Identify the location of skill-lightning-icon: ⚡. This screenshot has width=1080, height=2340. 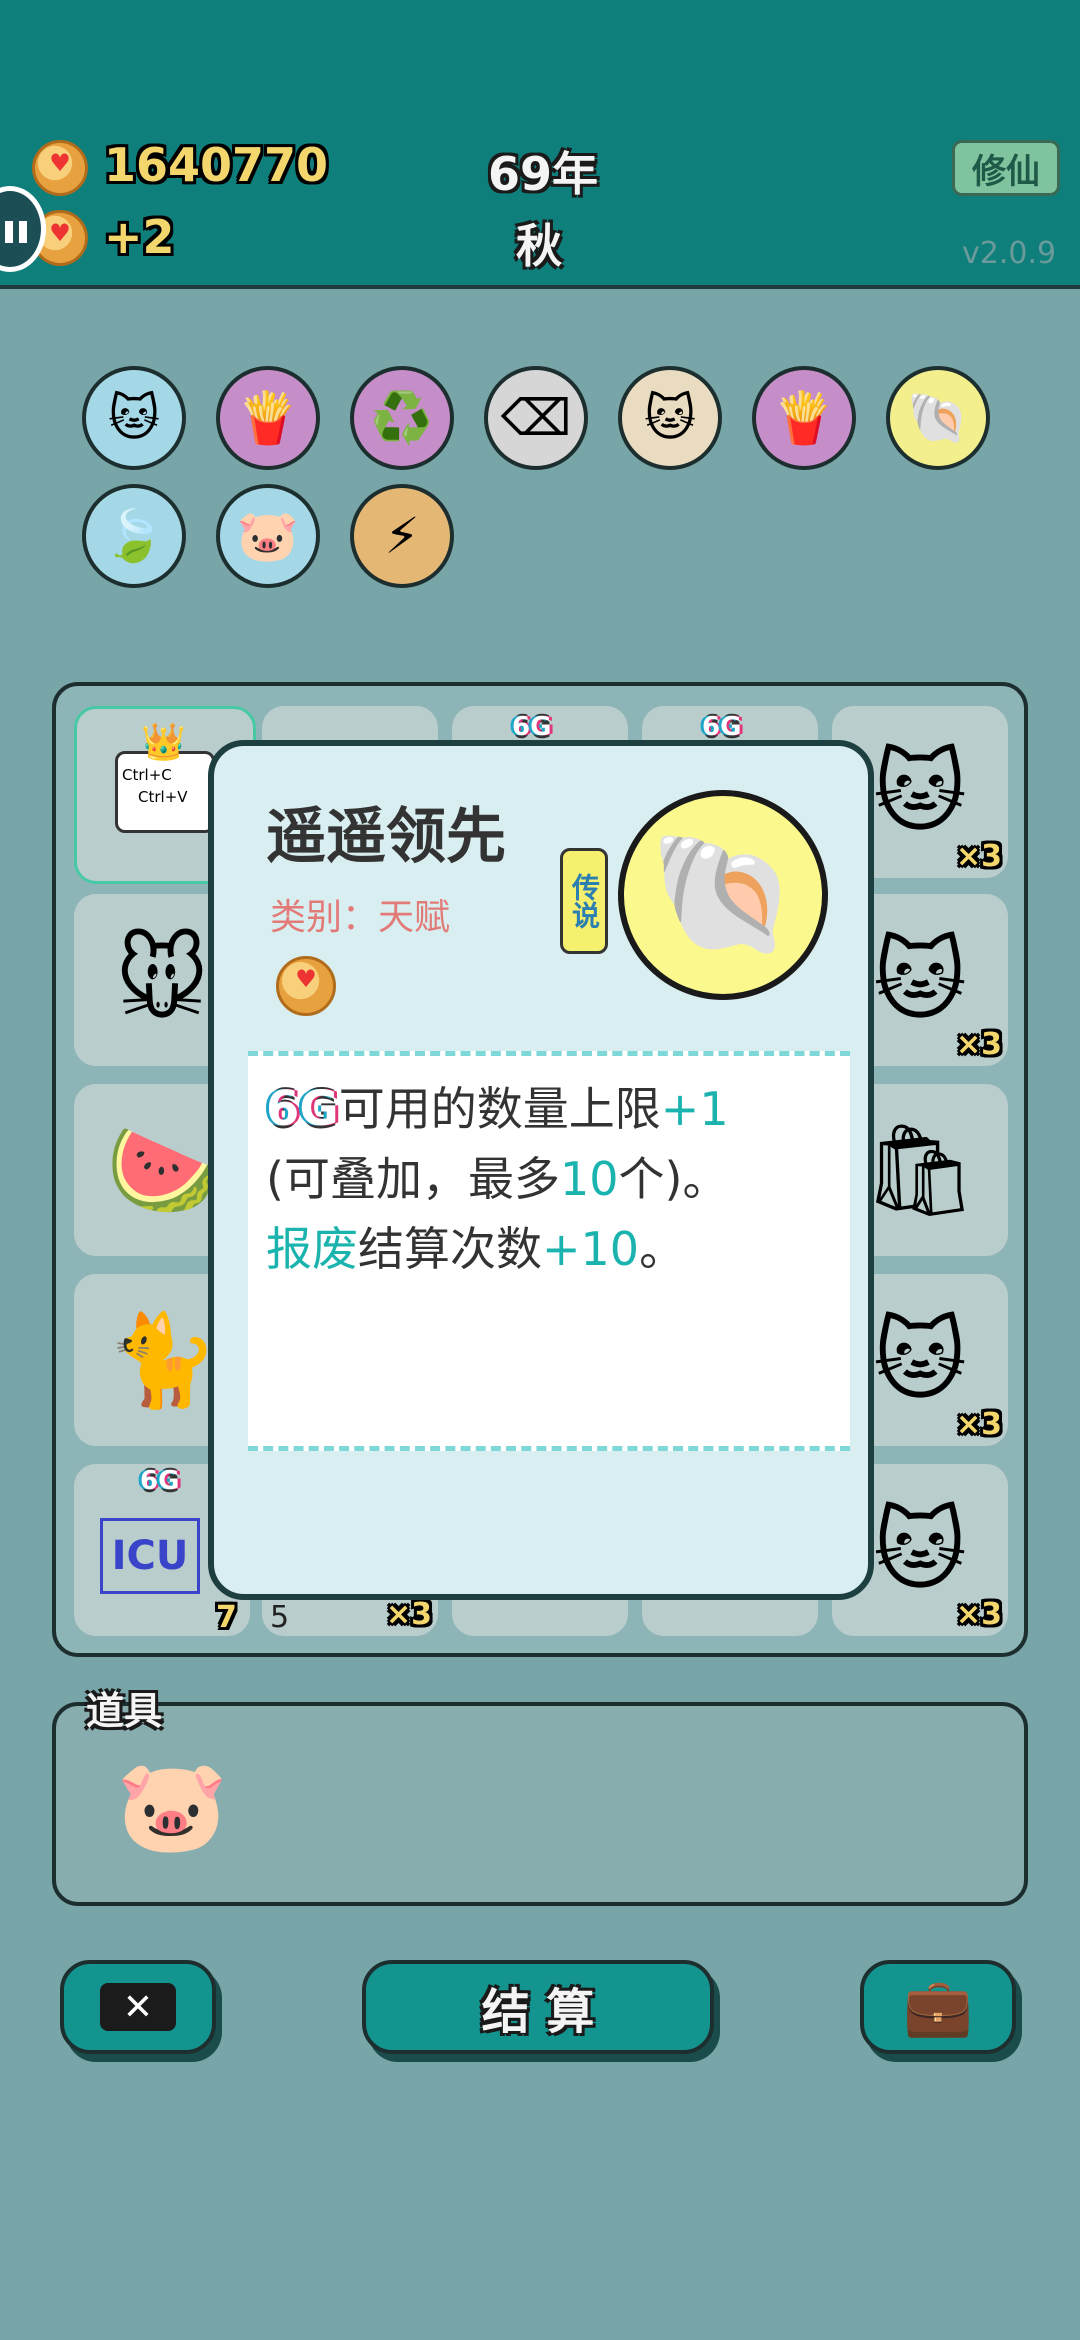
(402, 536).